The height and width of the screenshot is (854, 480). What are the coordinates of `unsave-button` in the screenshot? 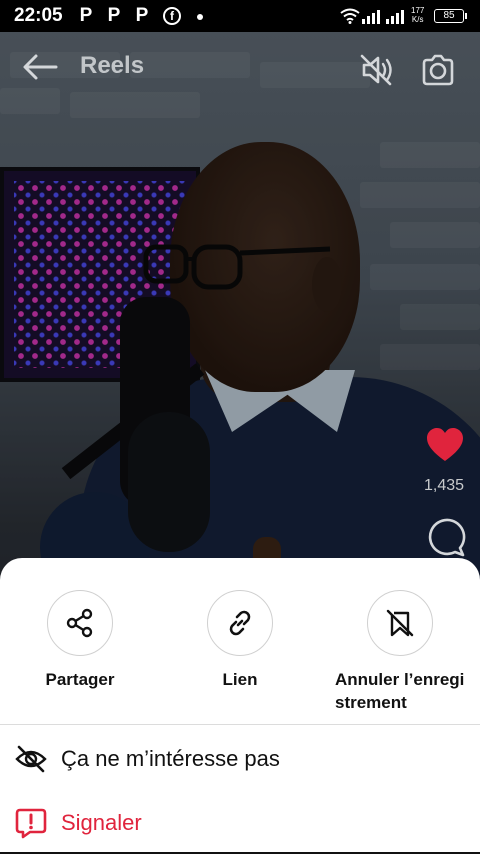 It's located at (400, 623).